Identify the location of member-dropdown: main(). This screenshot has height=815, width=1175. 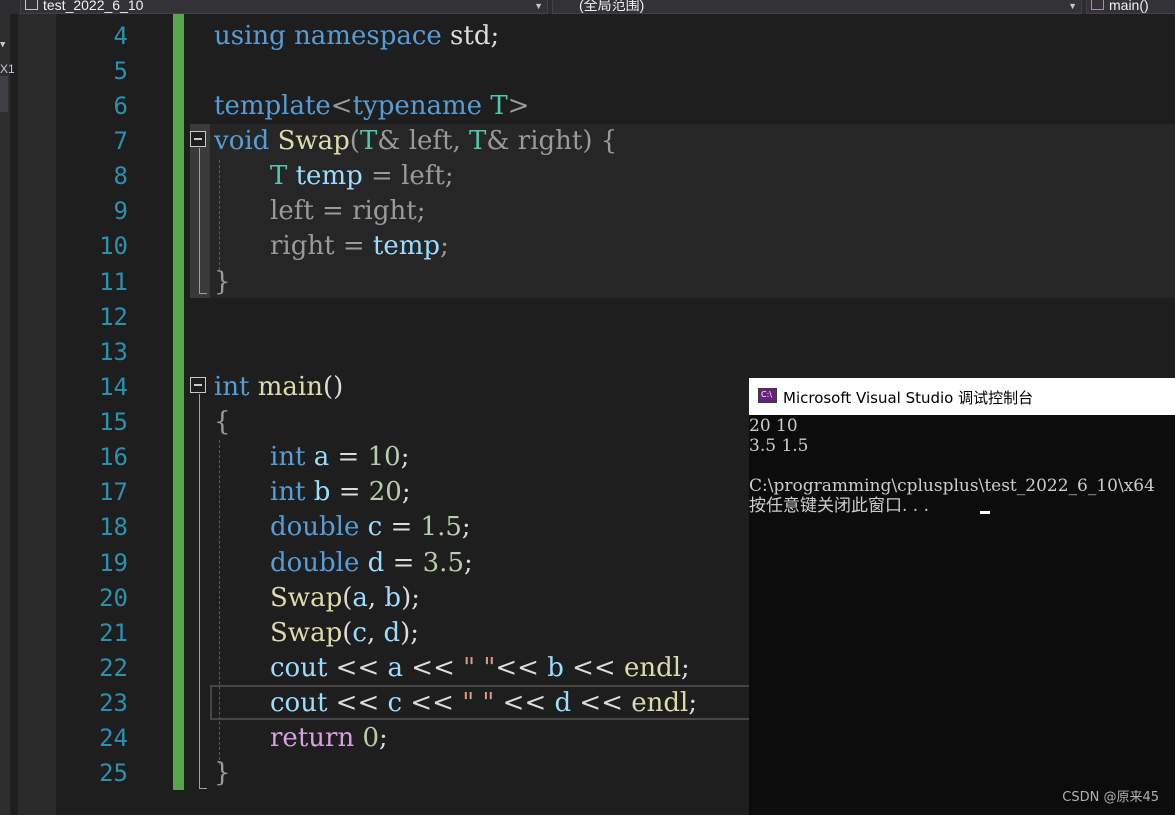
(1130, 7).